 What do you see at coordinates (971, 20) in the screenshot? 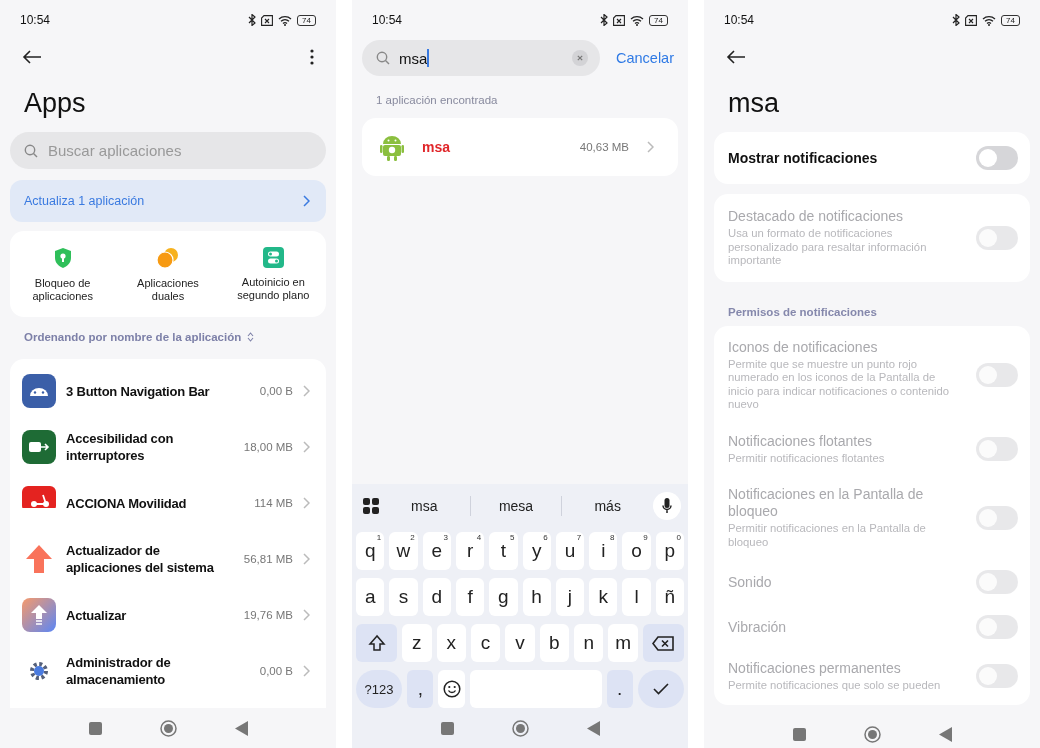
I see `sim-card-icon` at bounding box center [971, 20].